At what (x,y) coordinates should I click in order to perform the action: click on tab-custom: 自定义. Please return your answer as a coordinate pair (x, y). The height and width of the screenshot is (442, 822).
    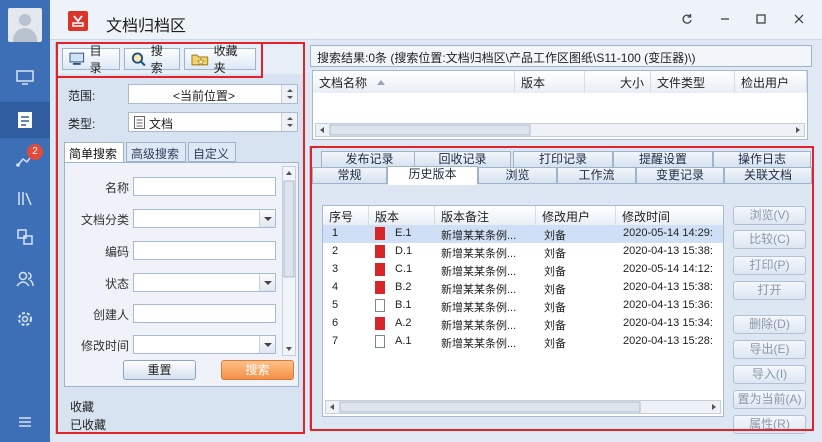
    Looking at the image, I should click on (212, 152).